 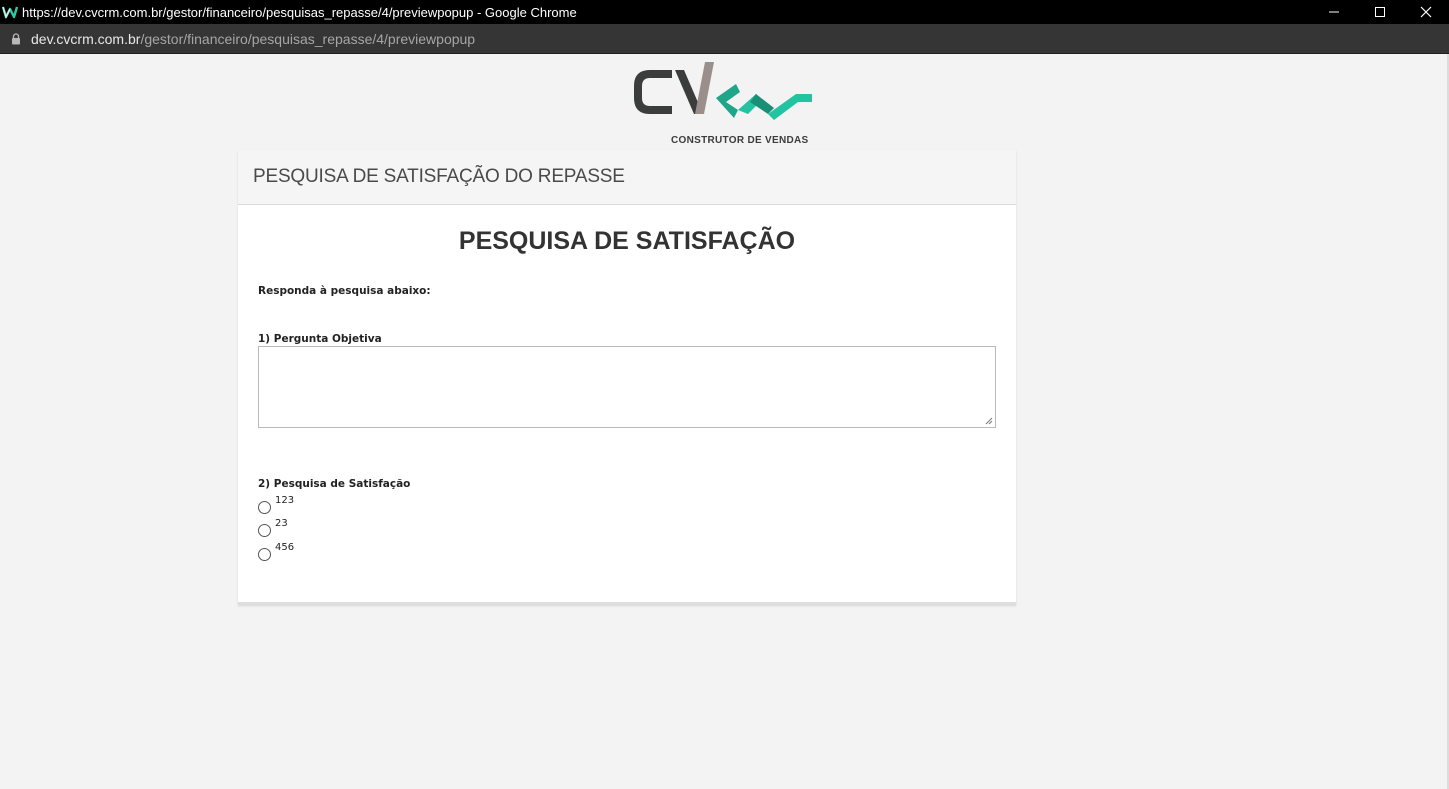 I want to click on survey-intro: Responda à pesquisa abaixo:, so click(x=344, y=291).